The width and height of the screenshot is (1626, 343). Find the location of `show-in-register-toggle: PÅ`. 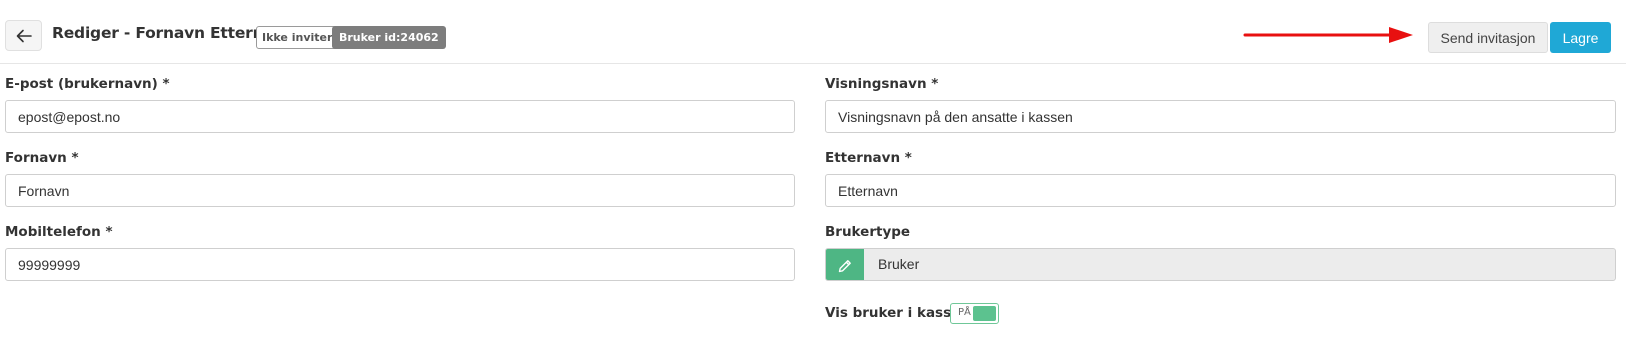

show-in-register-toggle: PÅ is located at coordinates (974, 313).